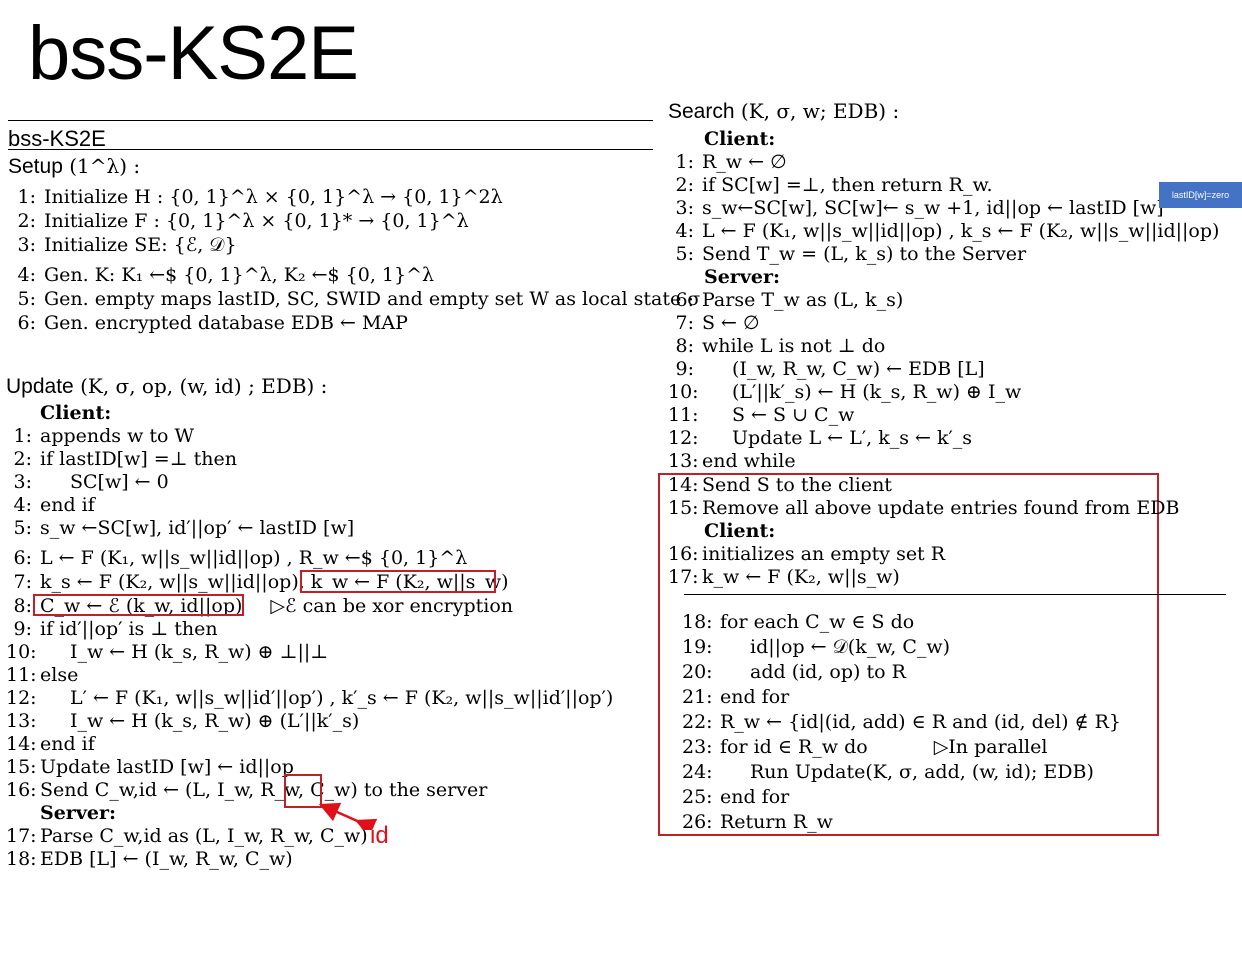 This screenshot has width=1242, height=971. What do you see at coordinates (731, 162) in the screenshot?
I see `search-line-1: 1: R_w ← ∅` at bounding box center [731, 162].